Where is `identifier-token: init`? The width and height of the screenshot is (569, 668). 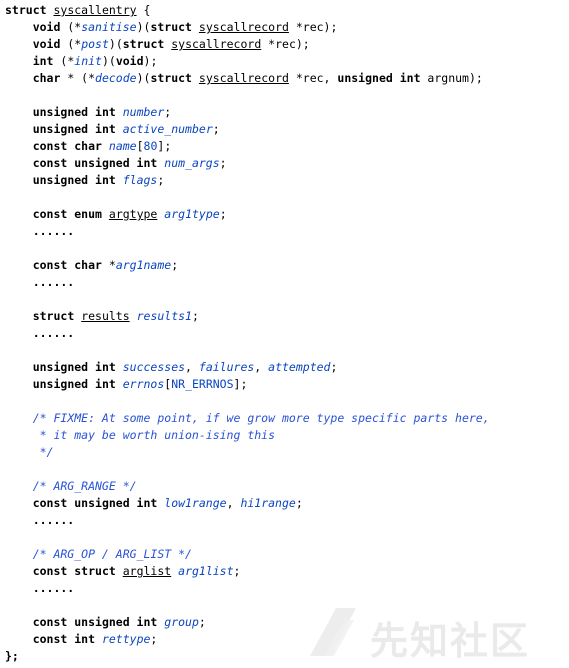 identifier-token: init is located at coordinates (88, 61).